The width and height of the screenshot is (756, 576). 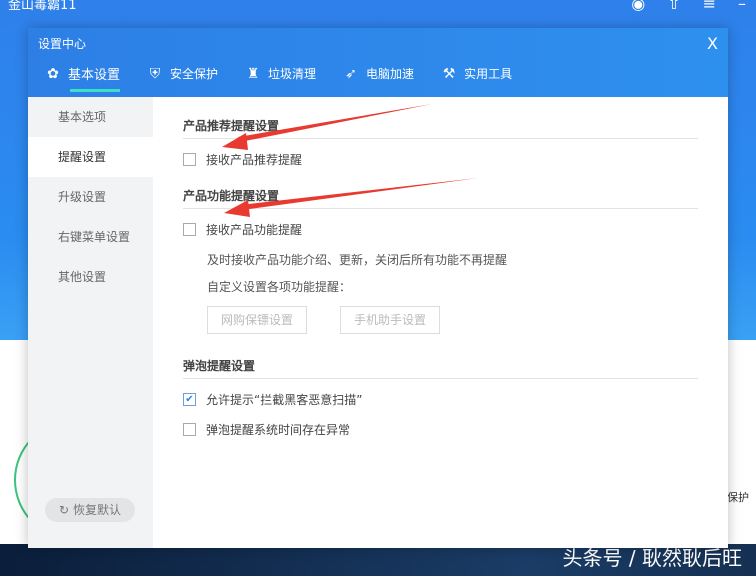 I want to click on restore-default-button: ↻ 恢复默认, so click(x=90, y=510).